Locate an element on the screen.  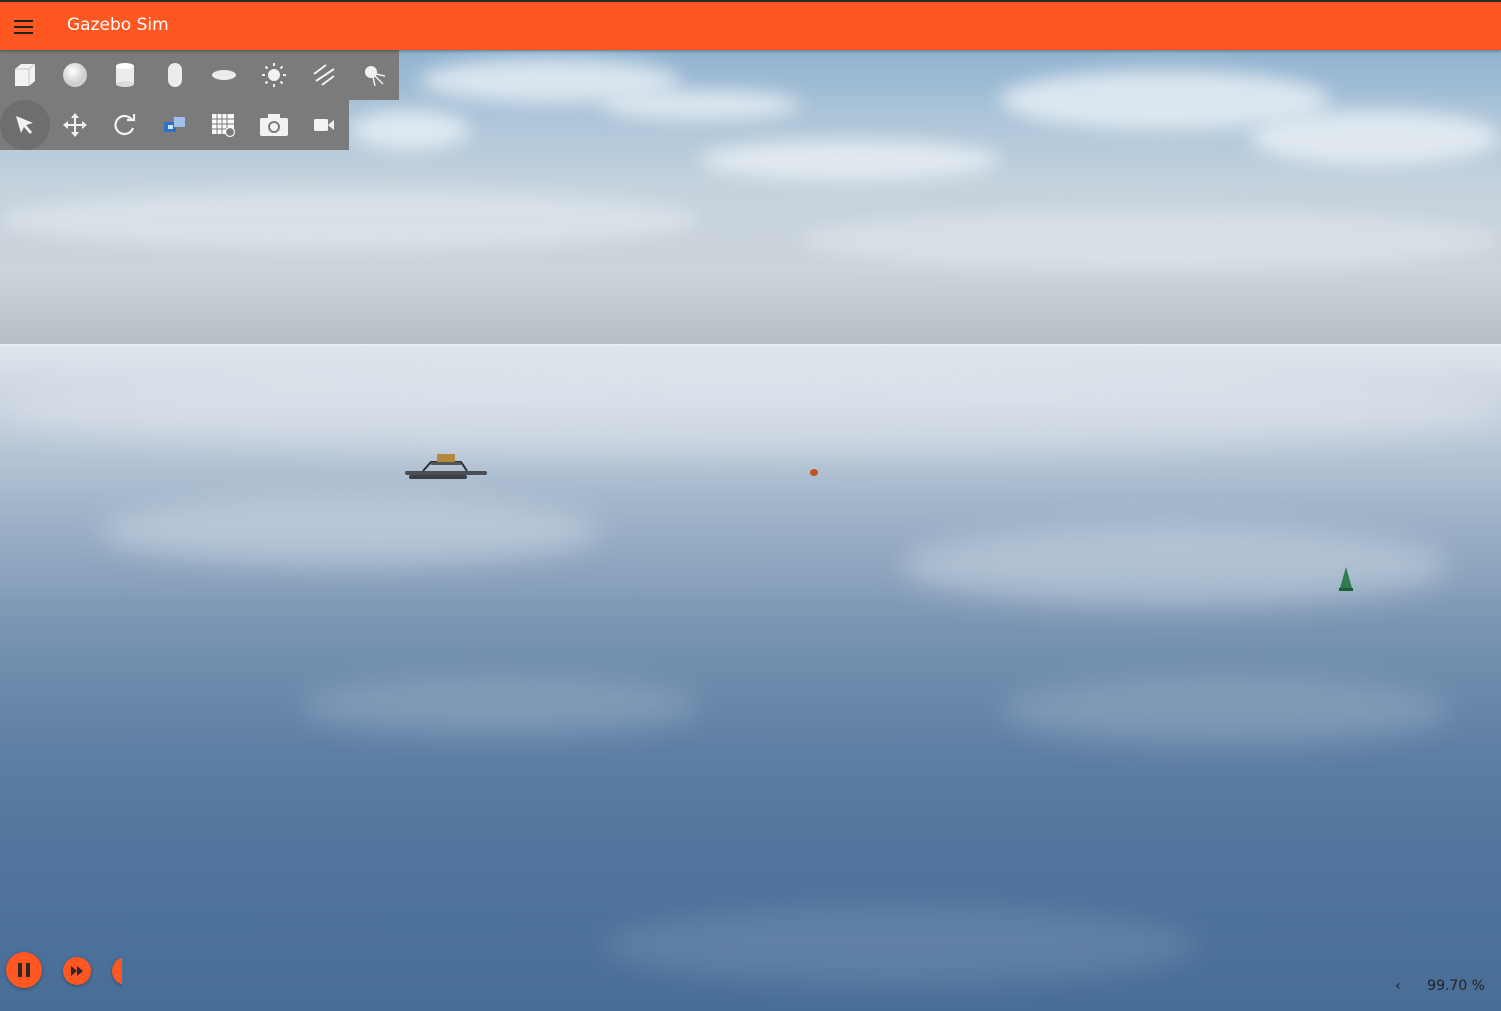
hamburger-menu-icon is located at coordinates (24, 26).